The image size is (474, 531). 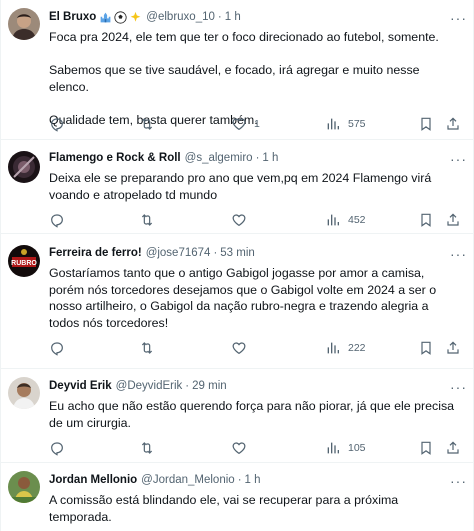 What do you see at coordinates (357, 124) in the screenshot?
I see `views-count: 575` at bounding box center [357, 124].